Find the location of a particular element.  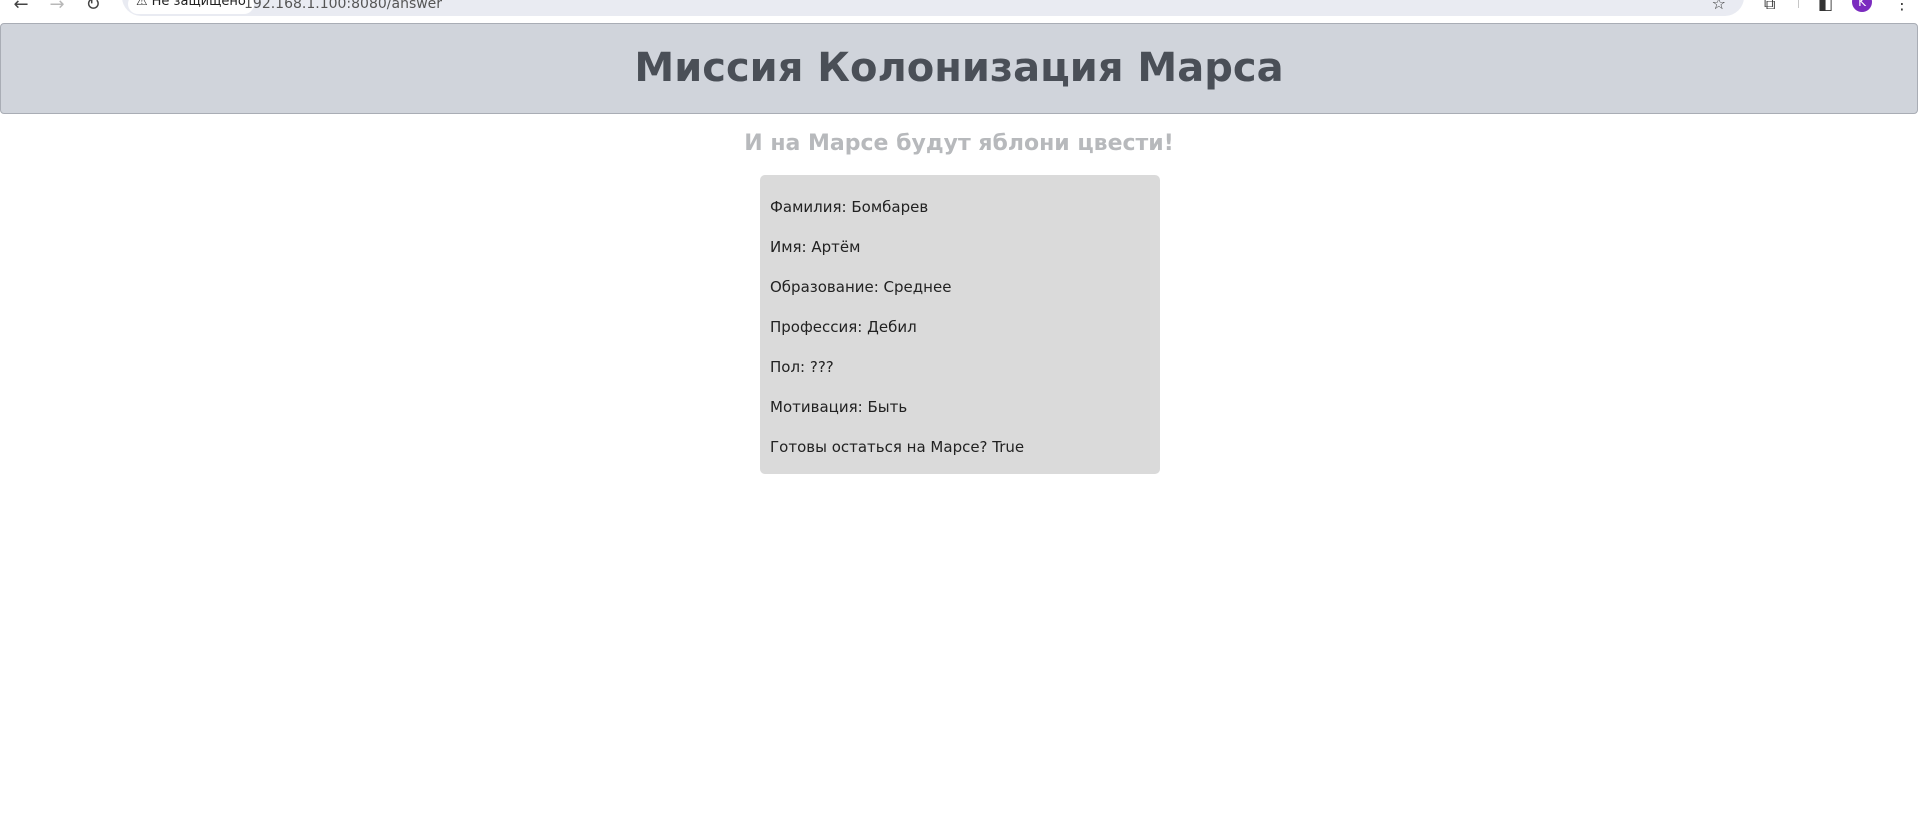

answer-ready-to-stay: Готовы остаться на Марсе? True is located at coordinates (897, 447).